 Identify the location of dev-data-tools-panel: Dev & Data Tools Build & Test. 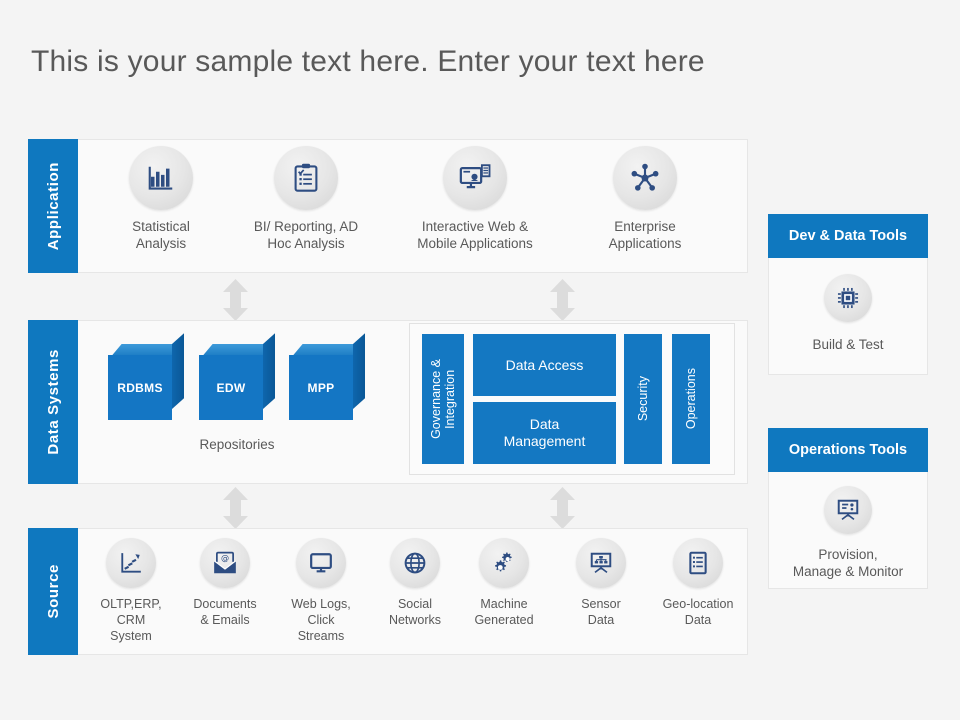
(848, 294).